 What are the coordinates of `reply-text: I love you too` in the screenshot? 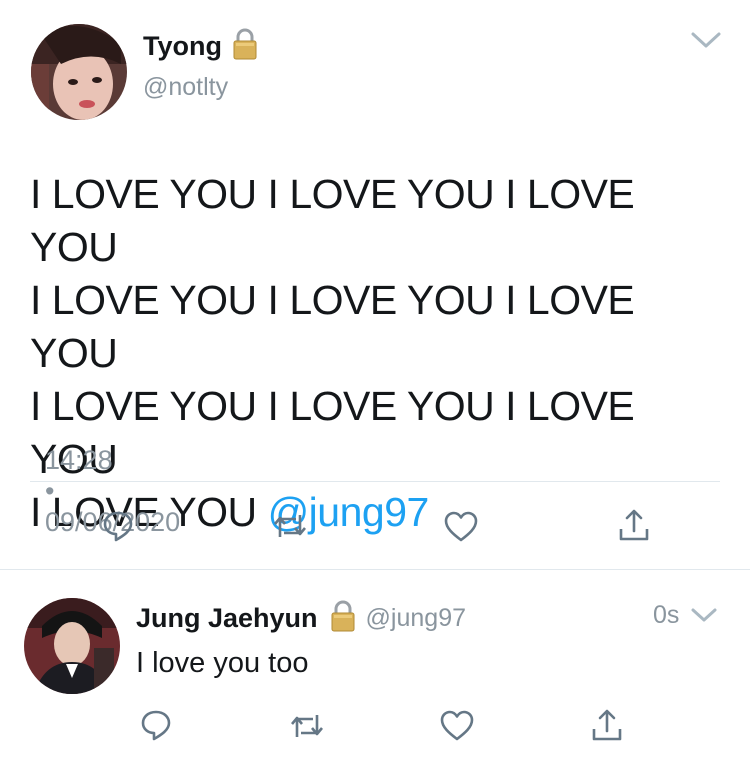 It's located at (222, 663).